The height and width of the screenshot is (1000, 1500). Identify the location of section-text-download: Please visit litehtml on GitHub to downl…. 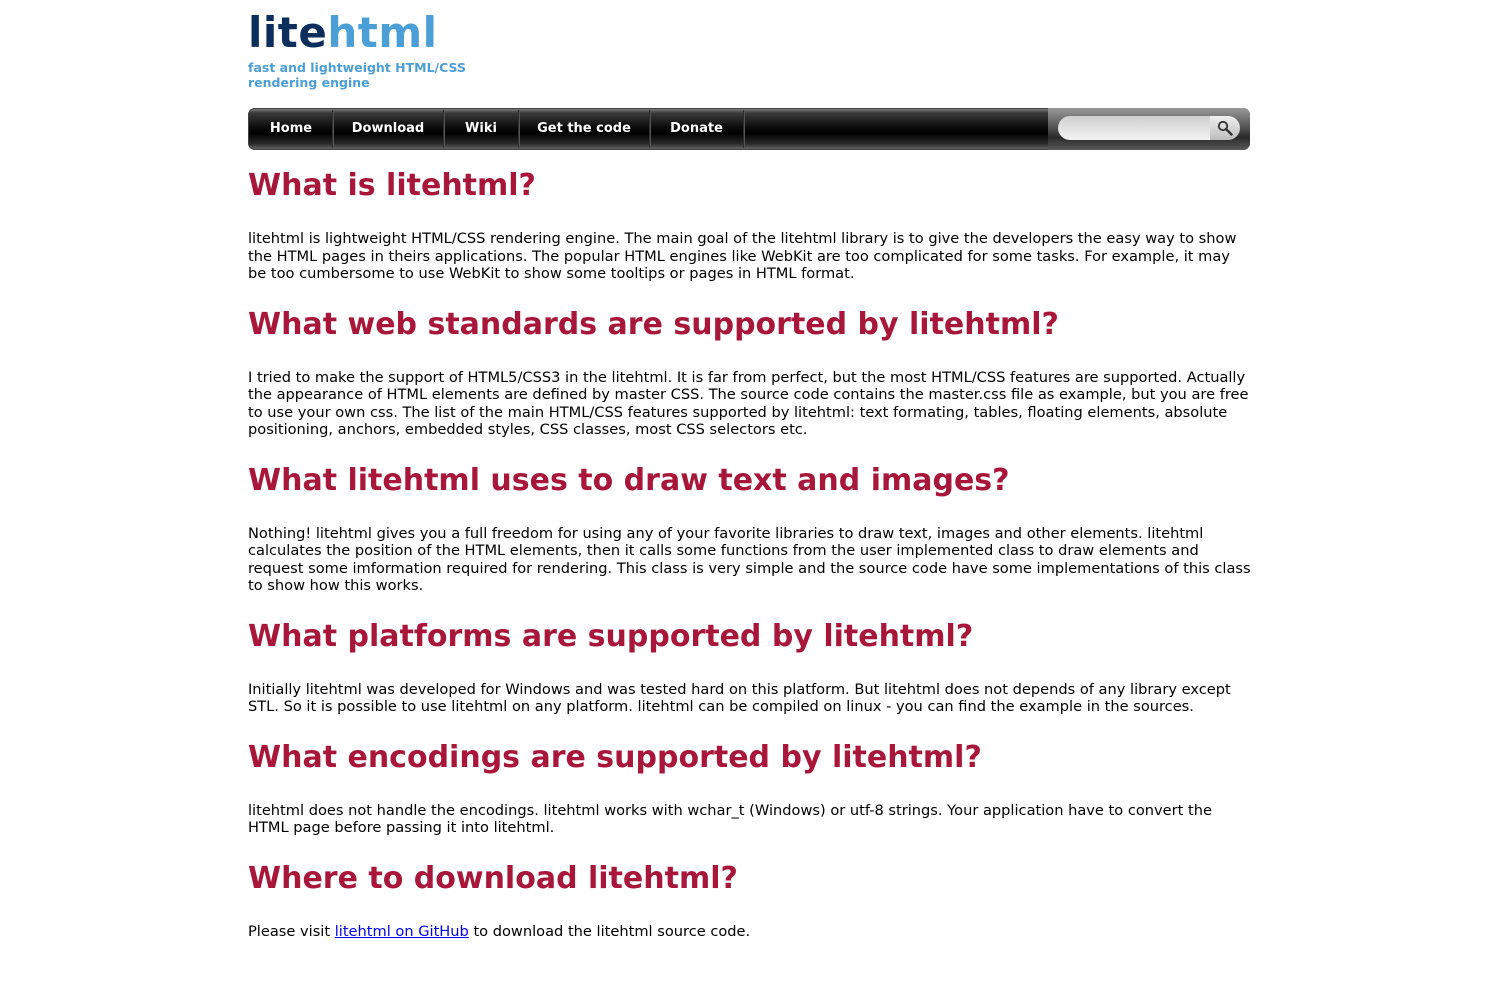
(750, 932).